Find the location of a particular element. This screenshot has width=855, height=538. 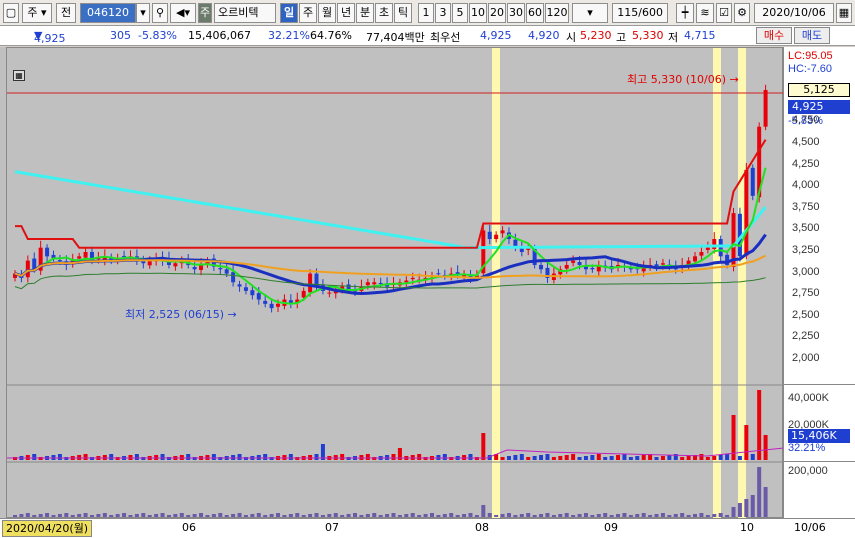

buy-button: 매수 is located at coordinates (774, 35).